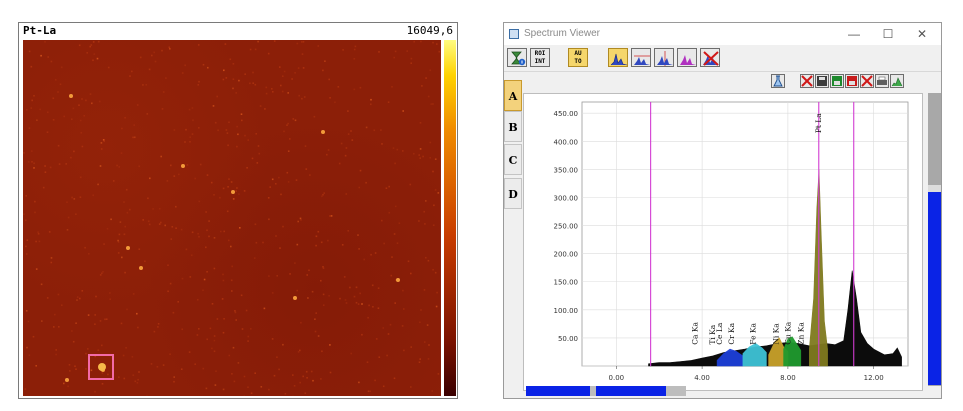 The height and width of the screenshot is (411, 963). I want to click on peak-label: Cr Ka, so click(731, 333).